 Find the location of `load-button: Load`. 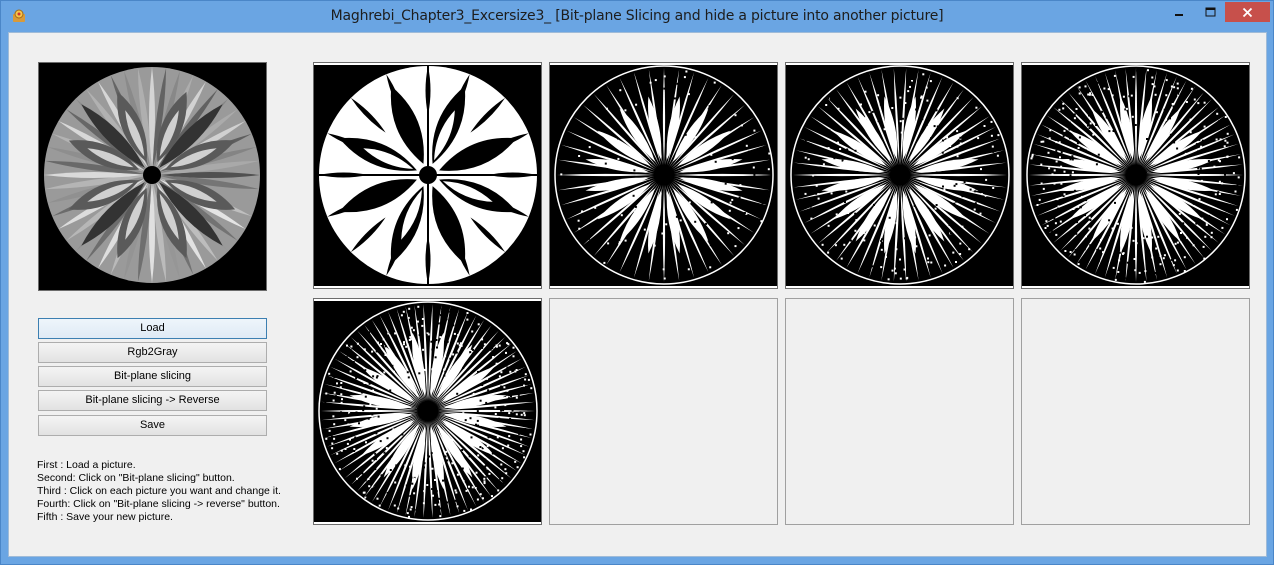

load-button: Load is located at coordinates (152, 328).